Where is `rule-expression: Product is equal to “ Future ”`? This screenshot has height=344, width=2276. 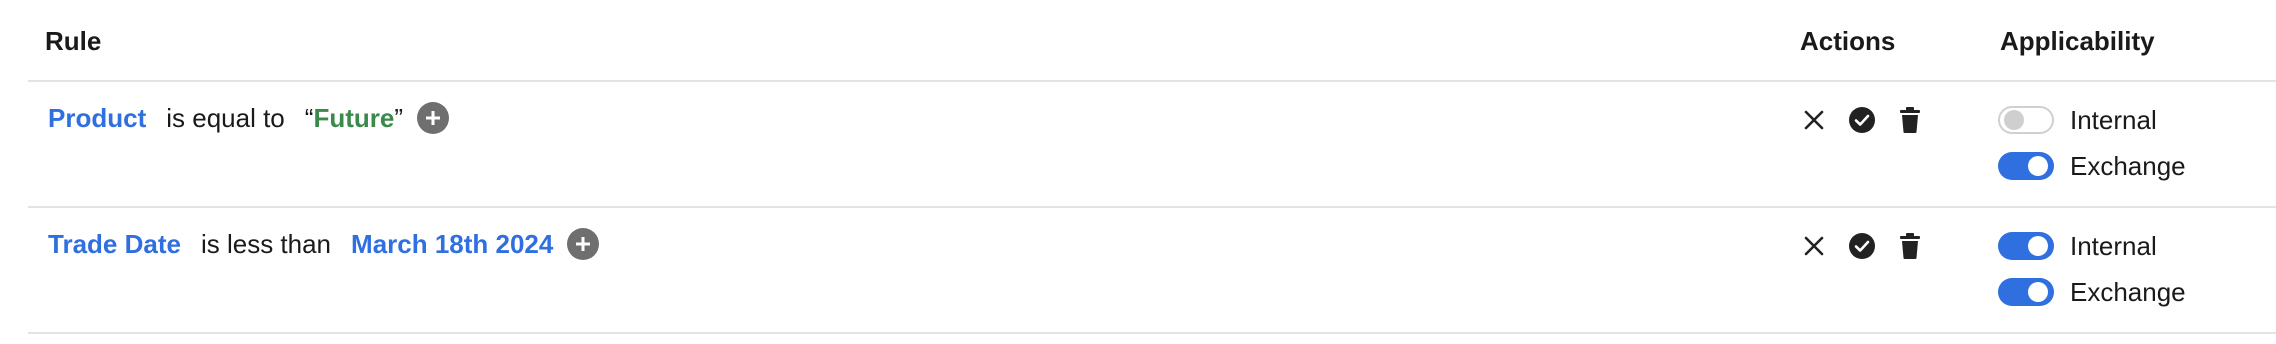
rule-expression: Product is equal to “ Future ” is located at coordinates (248, 118).